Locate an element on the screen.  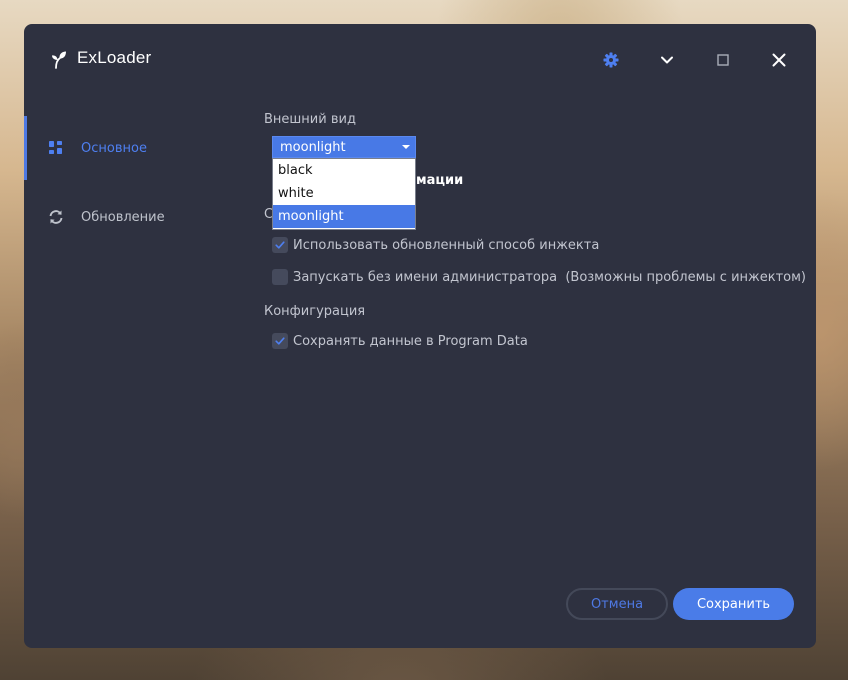
settings-button is located at coordinates (611, 60).